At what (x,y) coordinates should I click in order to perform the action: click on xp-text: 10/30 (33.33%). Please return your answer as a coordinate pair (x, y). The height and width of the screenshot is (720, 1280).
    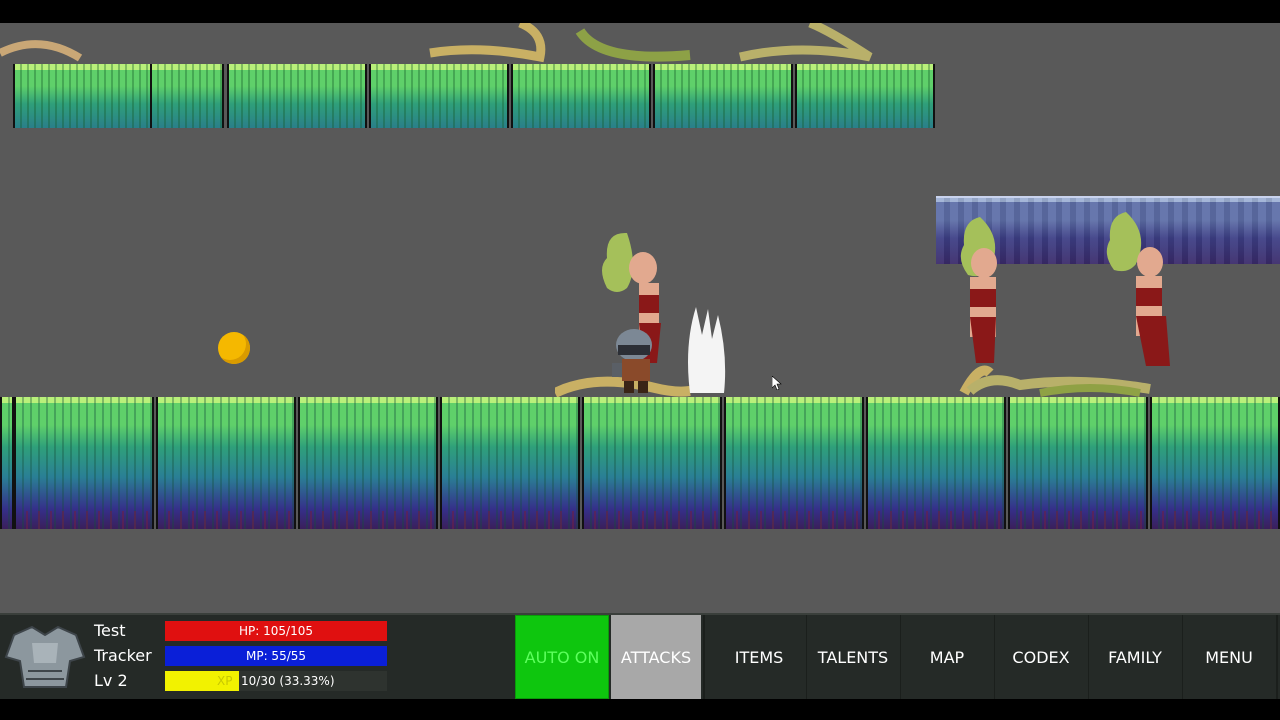
    Looking at the image, I should click on (288, 681).